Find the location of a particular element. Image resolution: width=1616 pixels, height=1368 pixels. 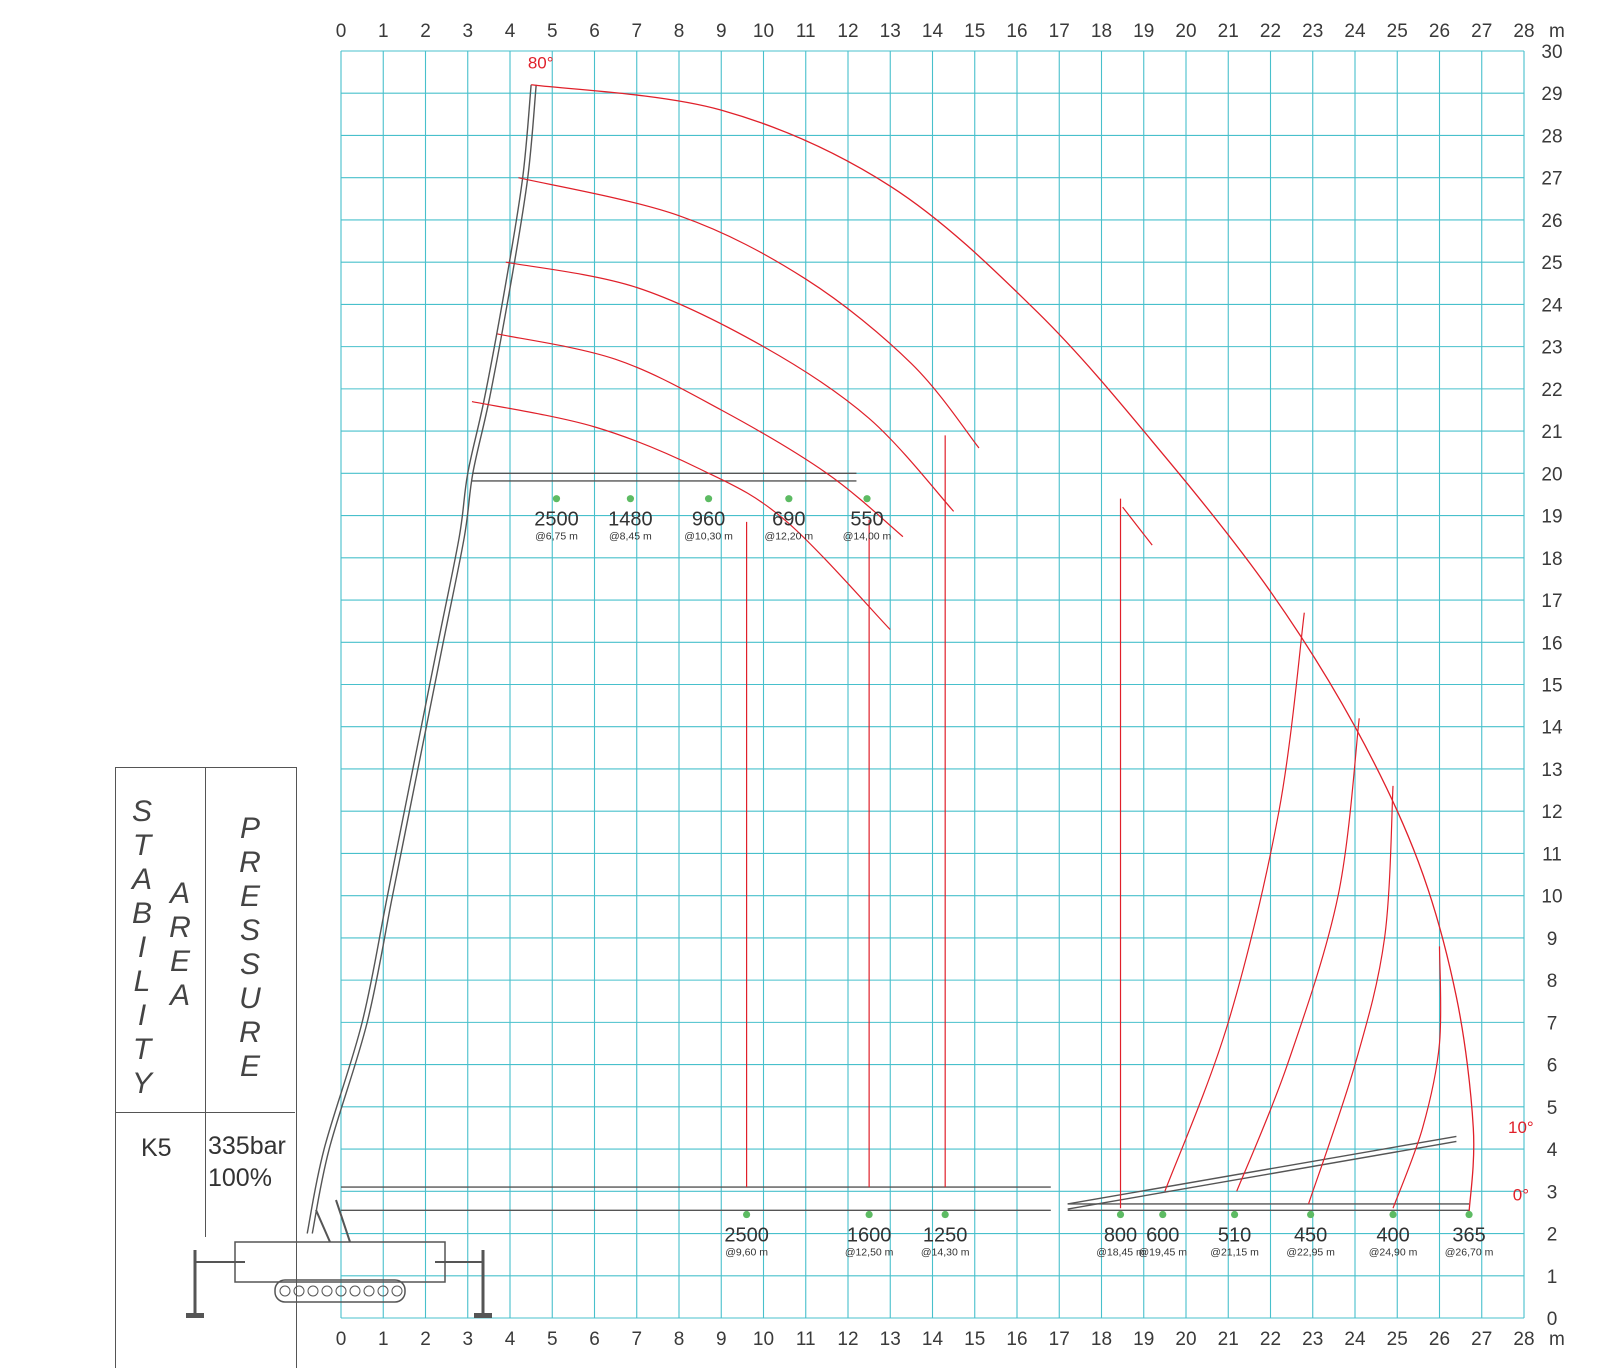

x-tick-label-bottom: 12 is located at coordinates (847, 1339).